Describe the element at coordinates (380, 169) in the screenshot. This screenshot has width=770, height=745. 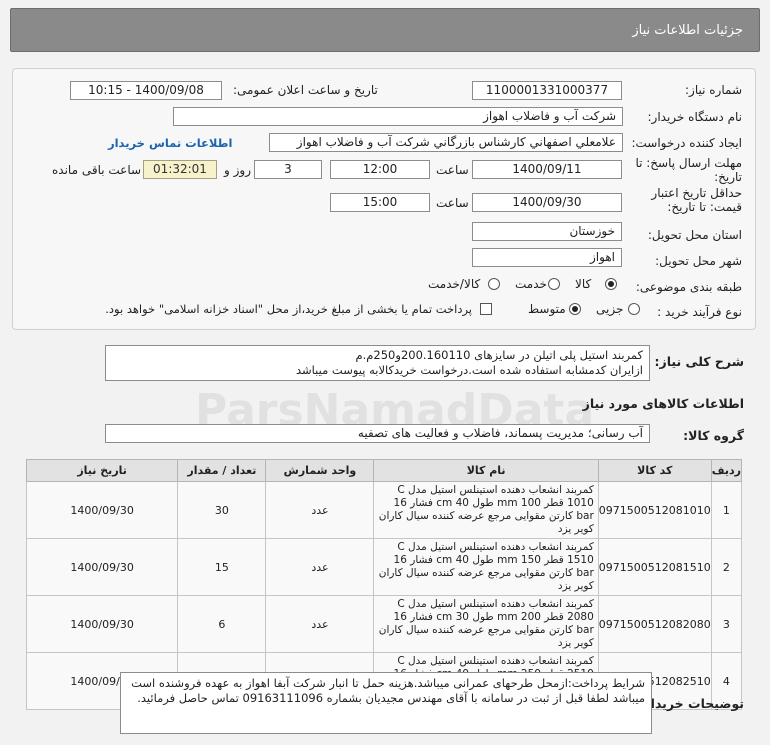
I see `deadline-time-field: 12:00` at that location.